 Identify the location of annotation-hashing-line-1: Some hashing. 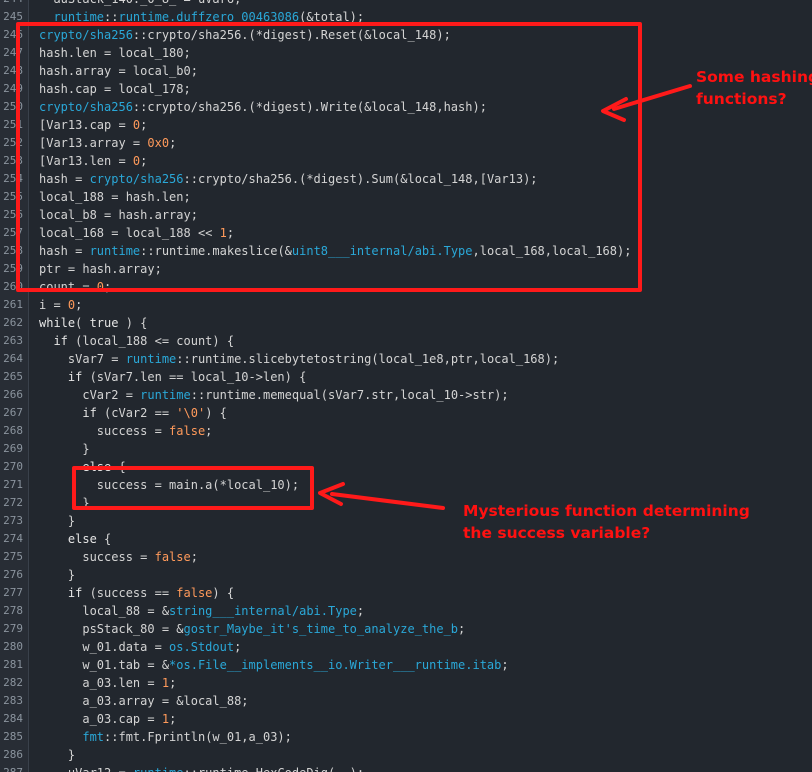
(754, 77).